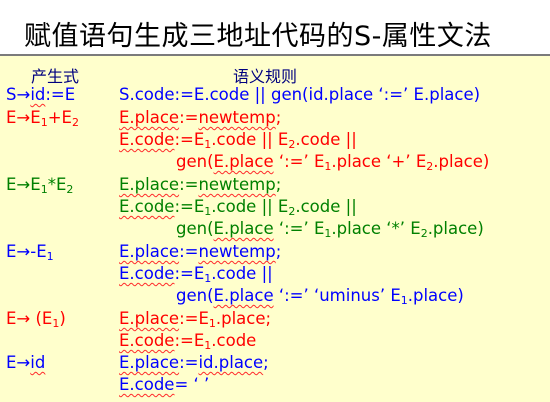 The image size is (550, 402). I want to click on production-id: E→id, so click(26, 362).